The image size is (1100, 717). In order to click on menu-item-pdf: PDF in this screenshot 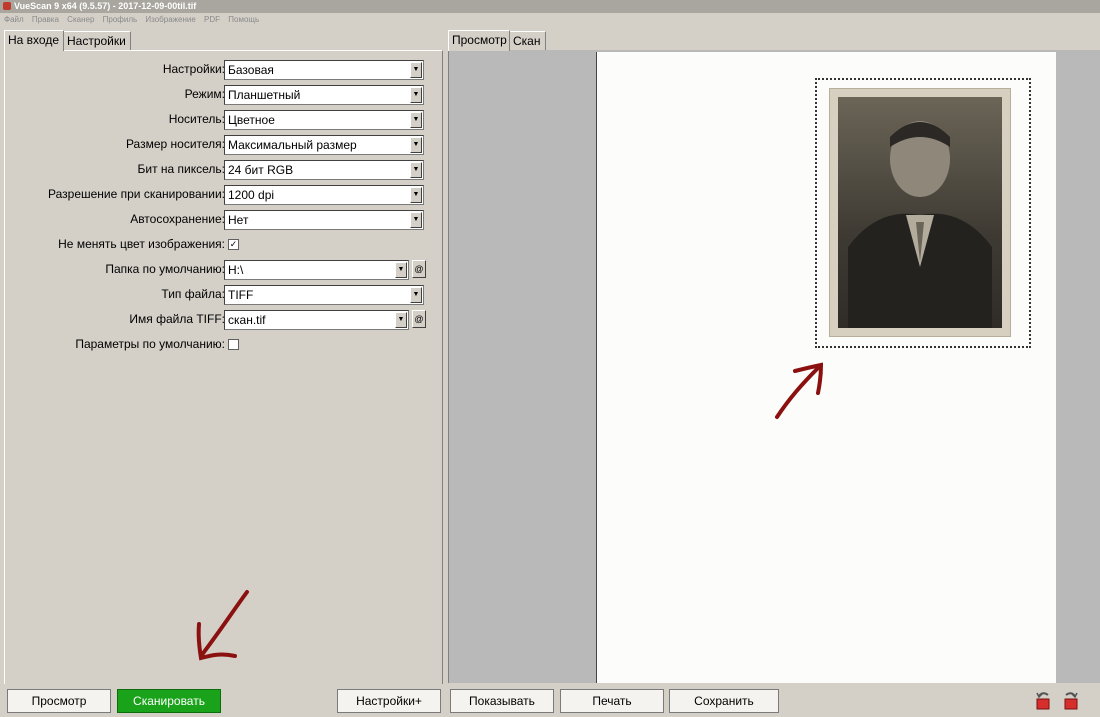, I will do `click(212, 19)`.